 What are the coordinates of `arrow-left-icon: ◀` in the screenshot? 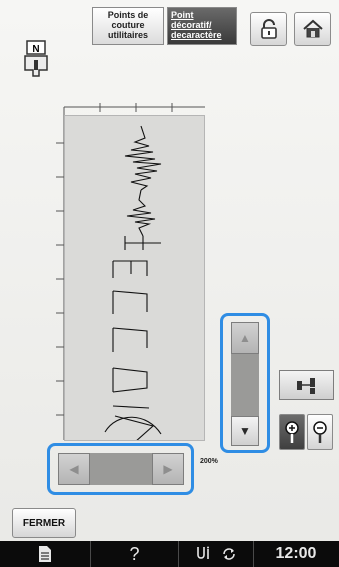 It's located at (74, 469).